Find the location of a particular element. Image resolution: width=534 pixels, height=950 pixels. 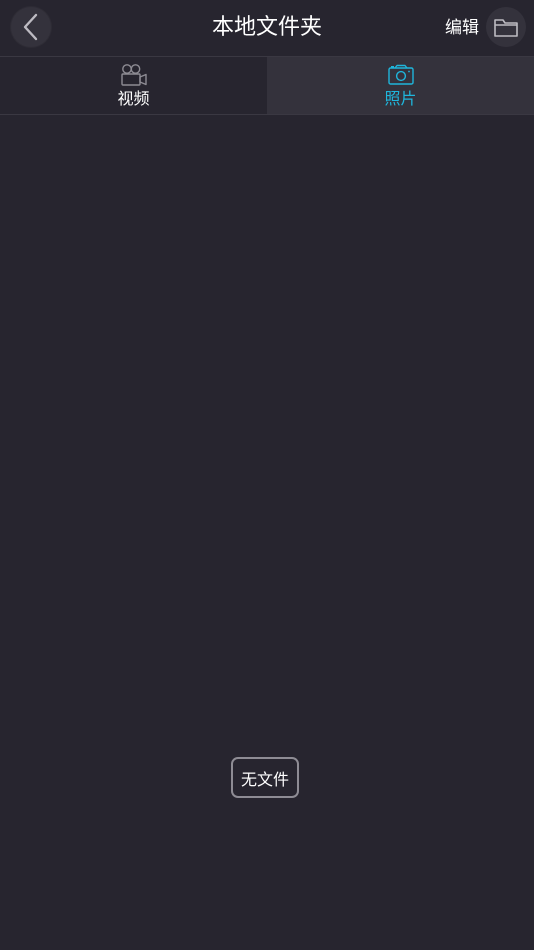

tab-photo: 照片 is located at coordinates (400, 85).